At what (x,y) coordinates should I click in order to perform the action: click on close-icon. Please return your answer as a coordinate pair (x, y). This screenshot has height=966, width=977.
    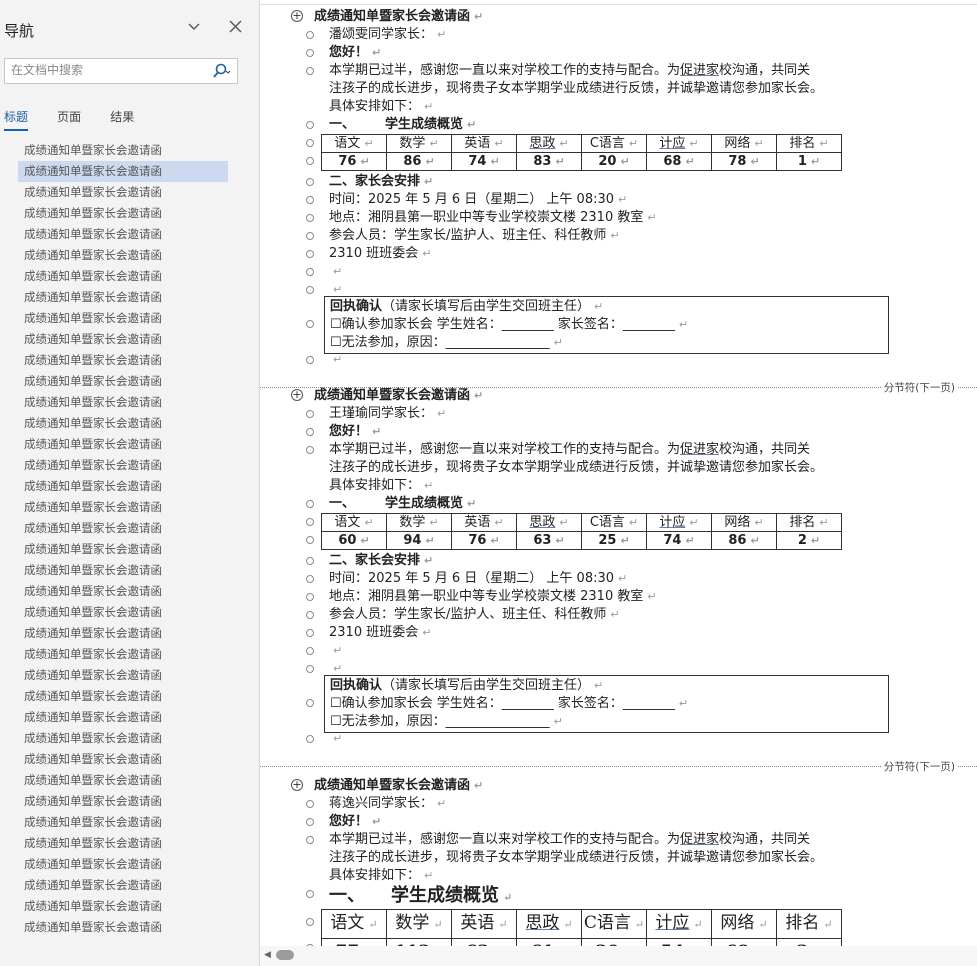
    Looking at the image, I should click on (235, 28).